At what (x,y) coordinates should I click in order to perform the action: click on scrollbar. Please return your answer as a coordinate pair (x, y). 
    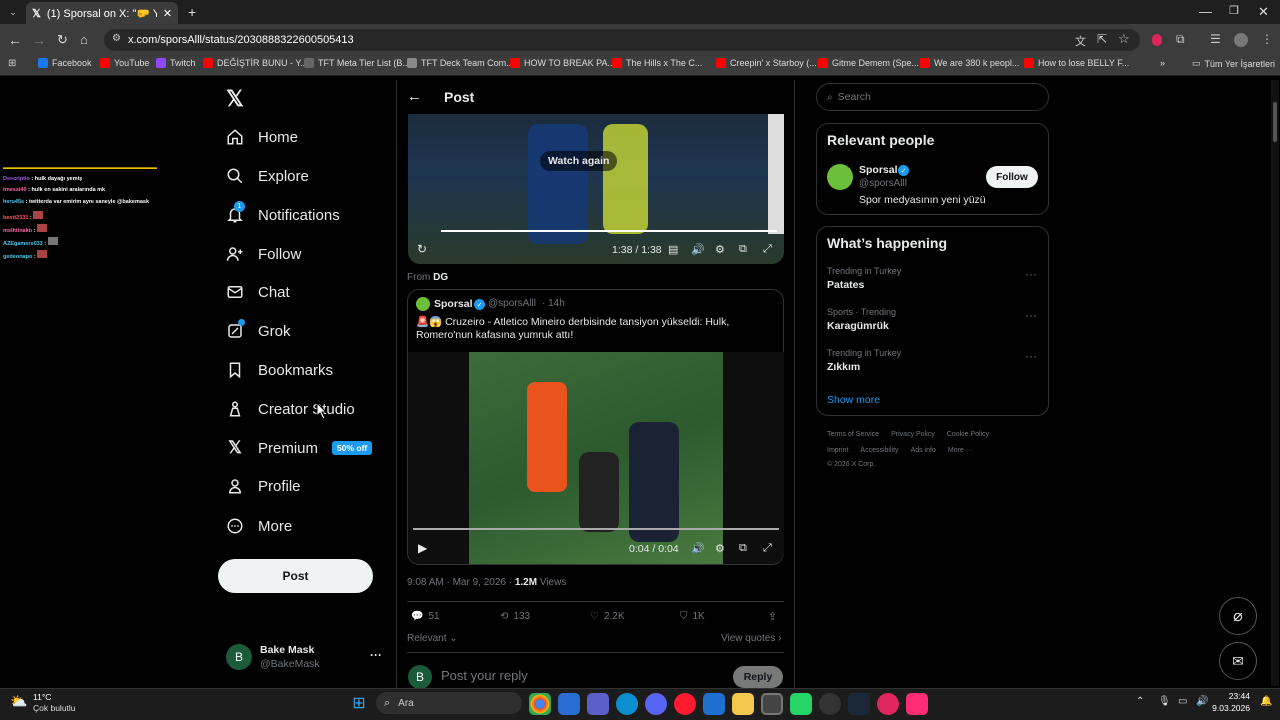
    Looking at the image, I should click on (1275, 383).